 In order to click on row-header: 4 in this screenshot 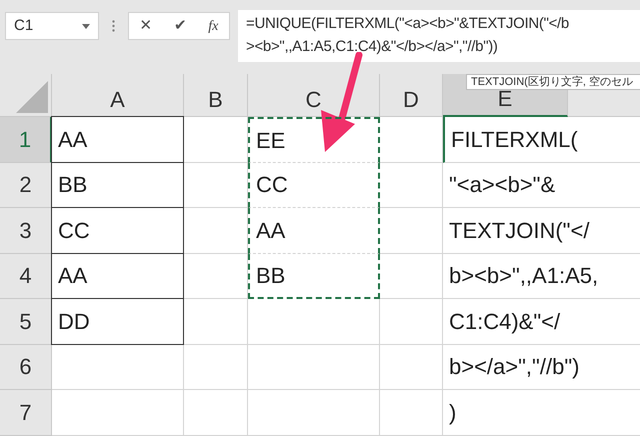, I will do `click(26, 276)`.